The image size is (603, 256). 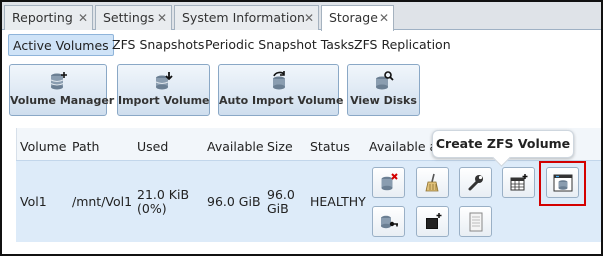 I want to click on volume-manager-button: Volume Manager, so click(x=62, y=90).